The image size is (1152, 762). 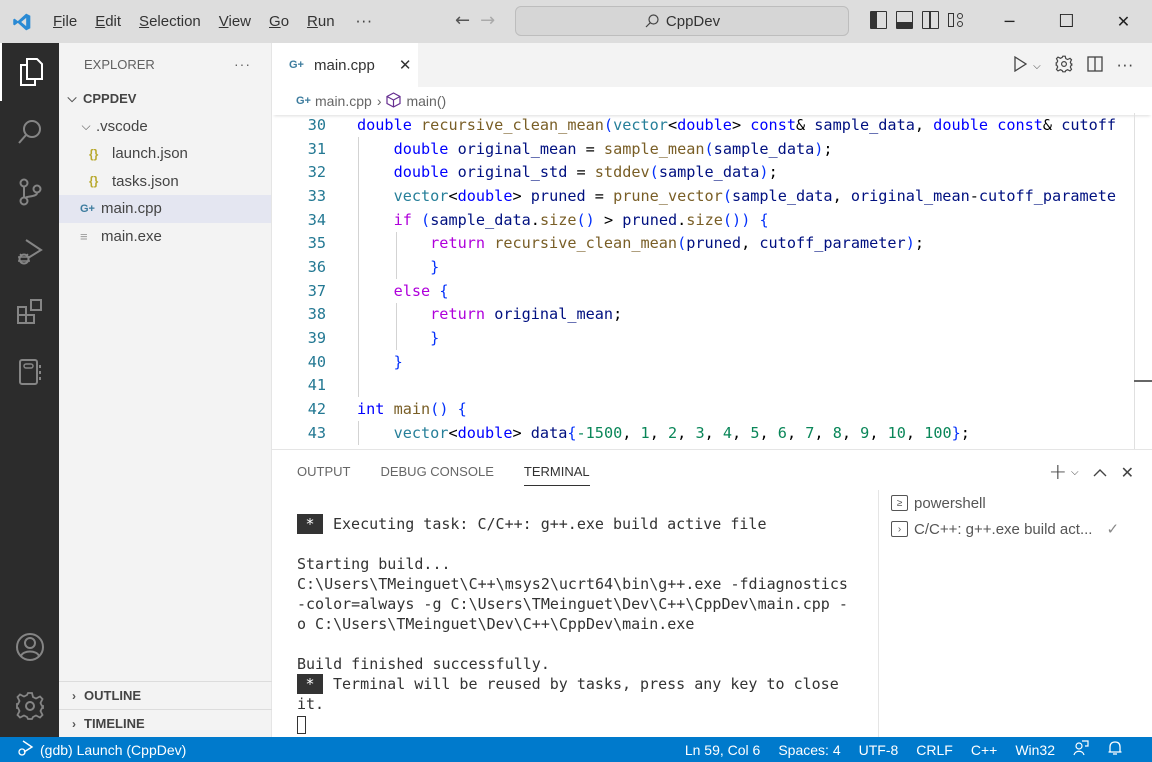 I want to click on feedback-icon, so click(x=1081, y=749).